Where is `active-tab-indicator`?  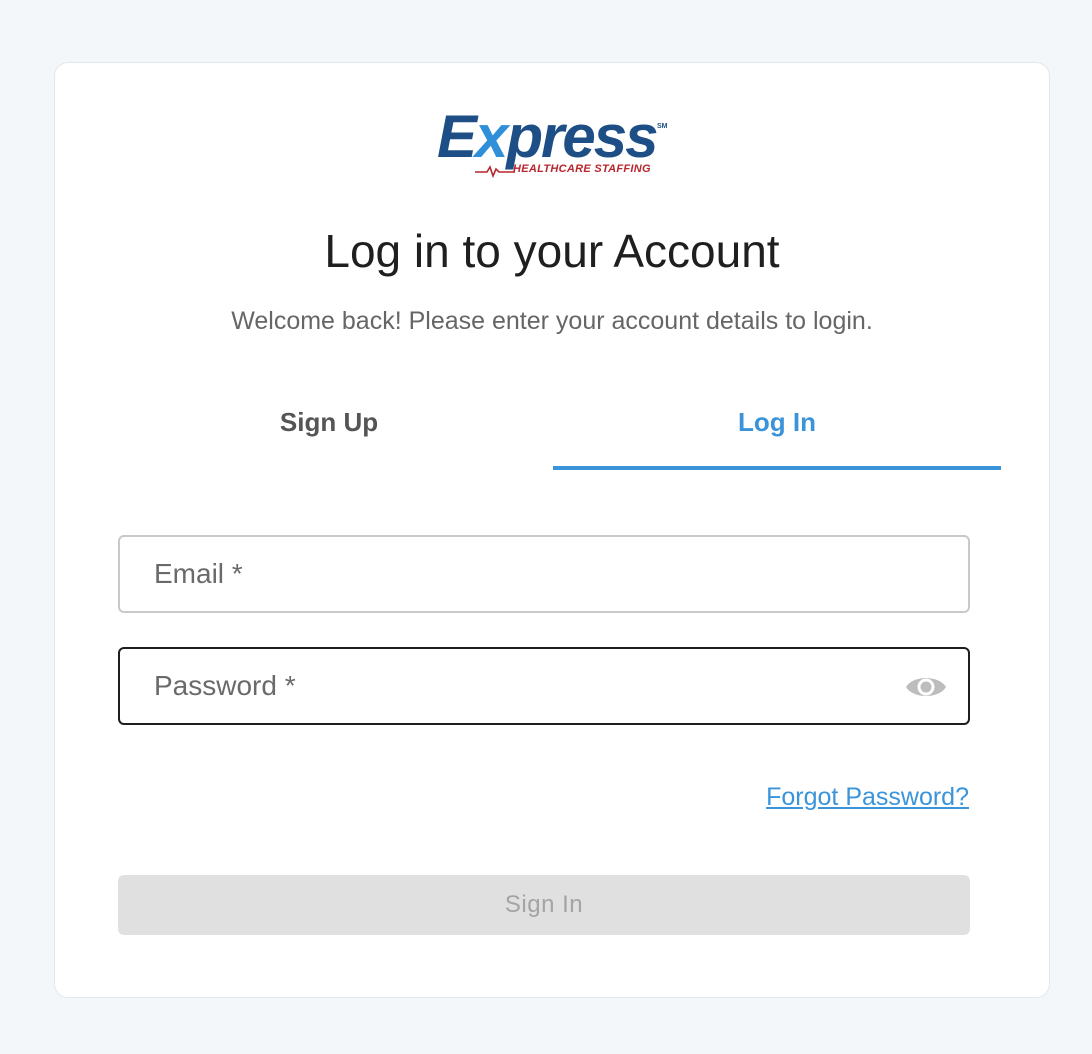 active-tab-indicator is located at coordinates (777, 468).